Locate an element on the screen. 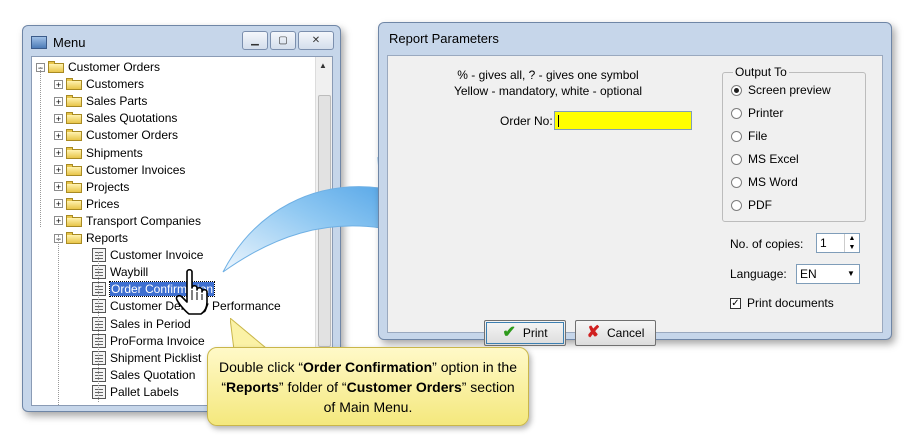 The height and width of the screenshot is (443, 913). output-option-label: PDF is located at coordinates (760, 205).